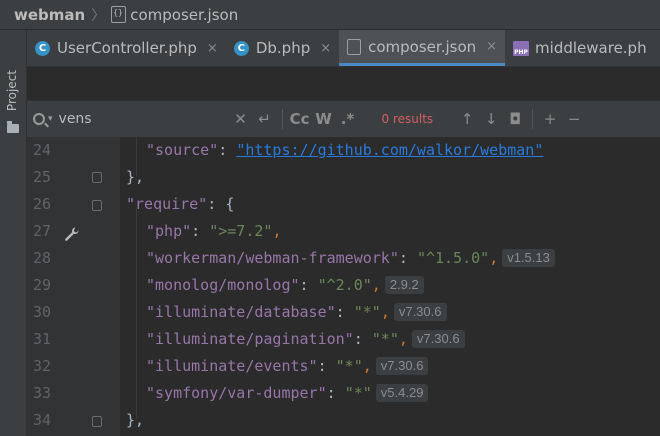  Describe the element at coordinates (42, 393) in the screenshot. I see `line-number: 33` at that location.